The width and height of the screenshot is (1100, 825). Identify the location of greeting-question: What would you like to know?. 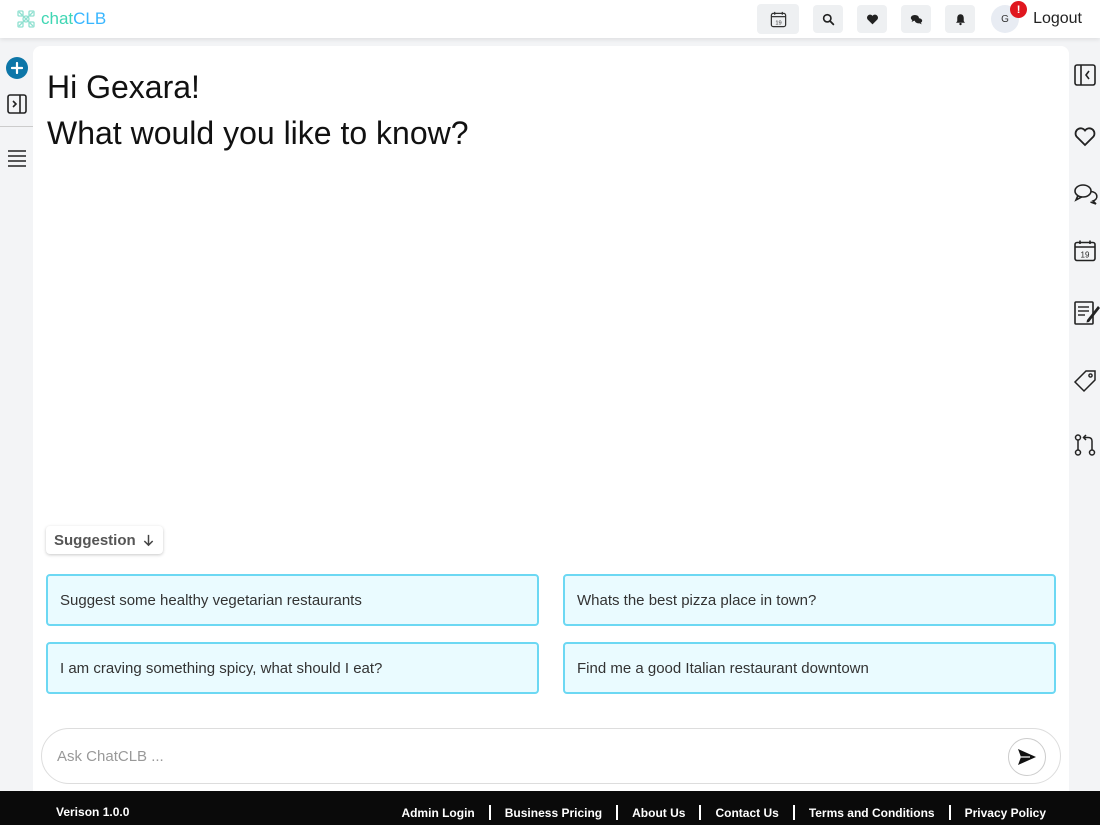
(258, 133).